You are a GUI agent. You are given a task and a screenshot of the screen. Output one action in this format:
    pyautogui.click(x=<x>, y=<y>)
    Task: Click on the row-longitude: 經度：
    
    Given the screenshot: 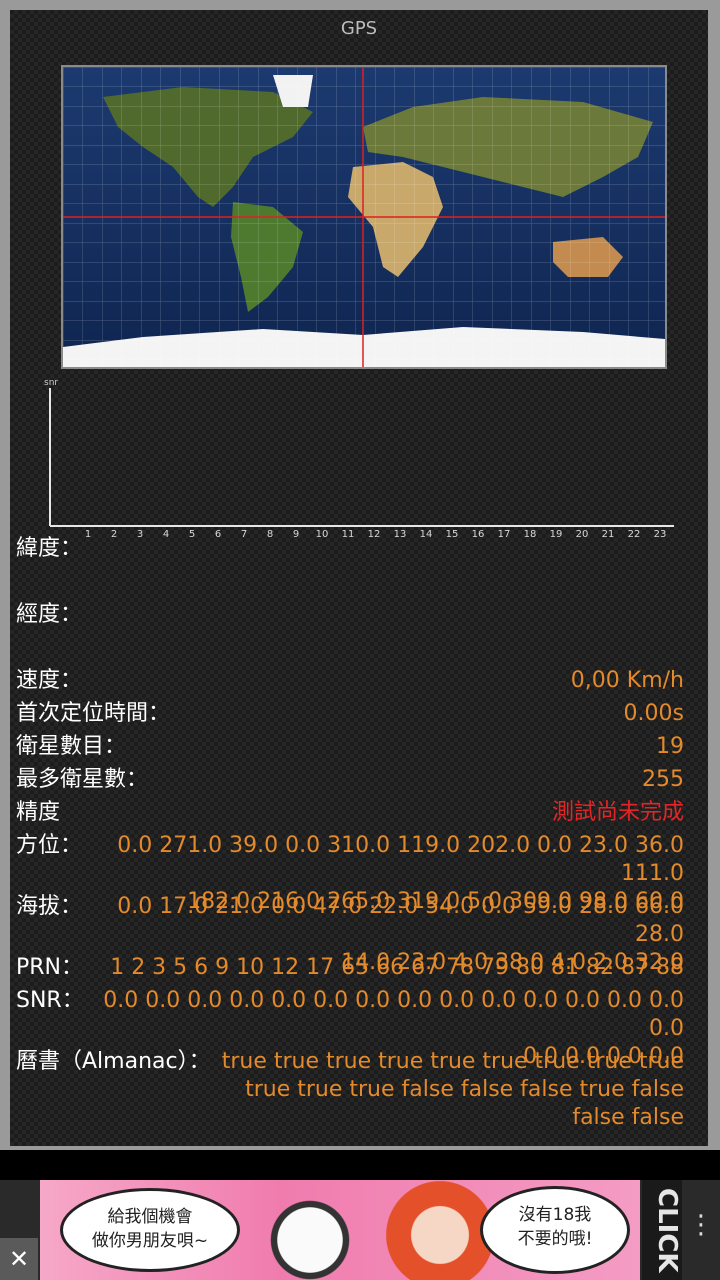 What is the action you would take?
    pyautogui.click(x=350, y=615)
    